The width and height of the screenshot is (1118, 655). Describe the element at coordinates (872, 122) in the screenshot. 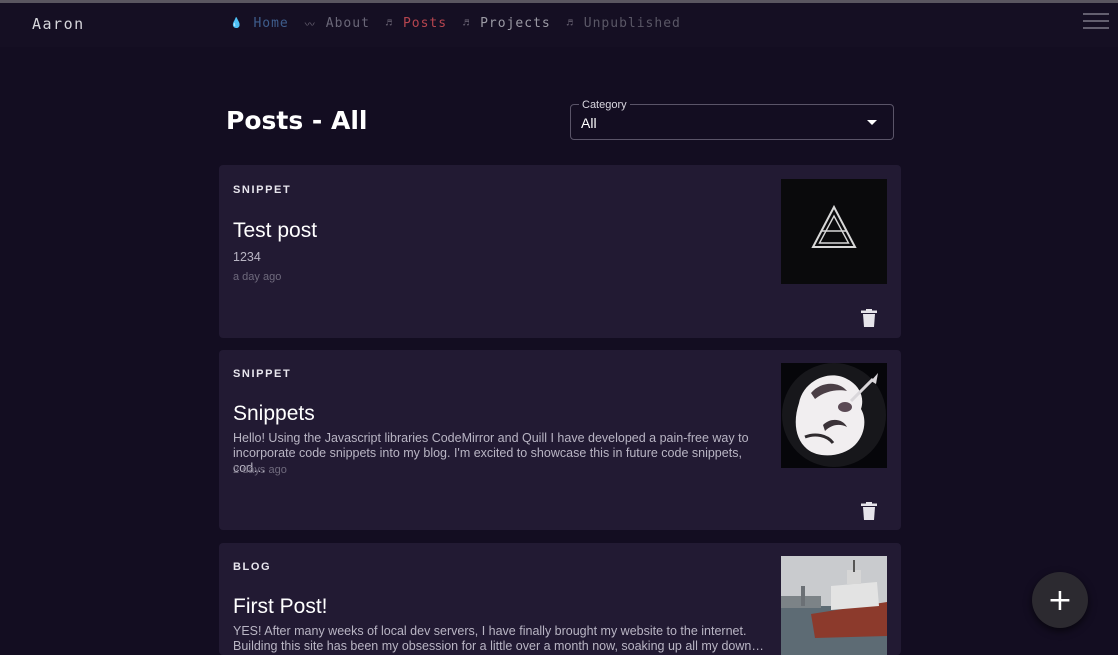

I see `caret-down-icon` at that location.